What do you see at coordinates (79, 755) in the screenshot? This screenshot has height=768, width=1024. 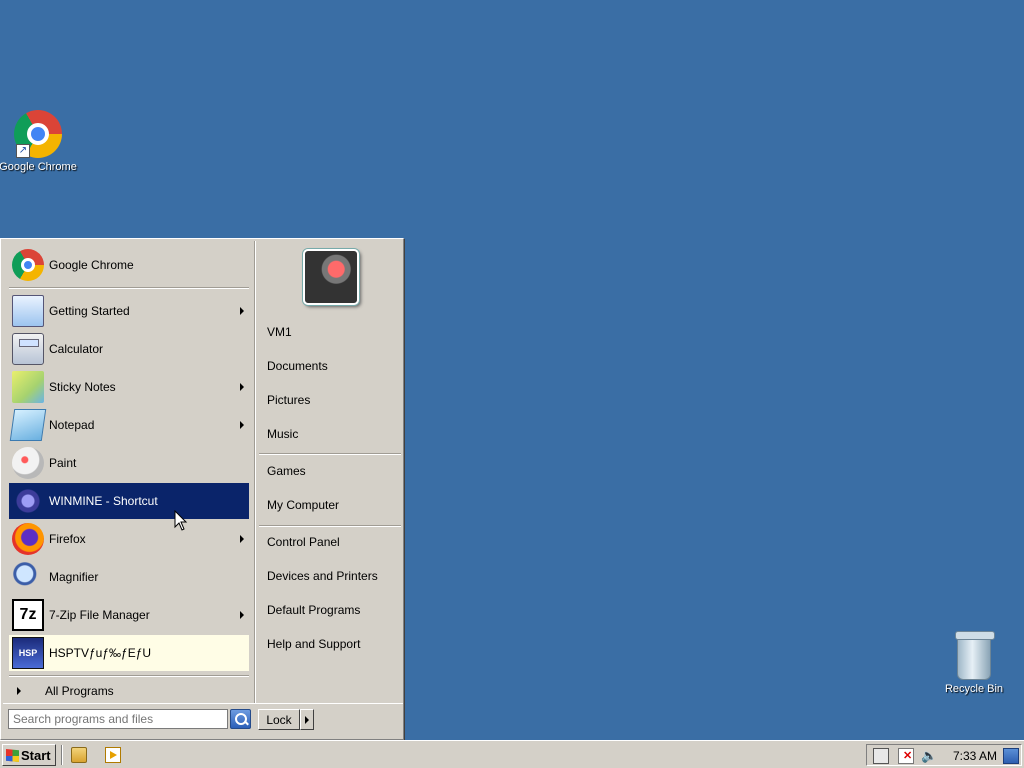 I see `explorer-icon` at bounding box center [79, 755].